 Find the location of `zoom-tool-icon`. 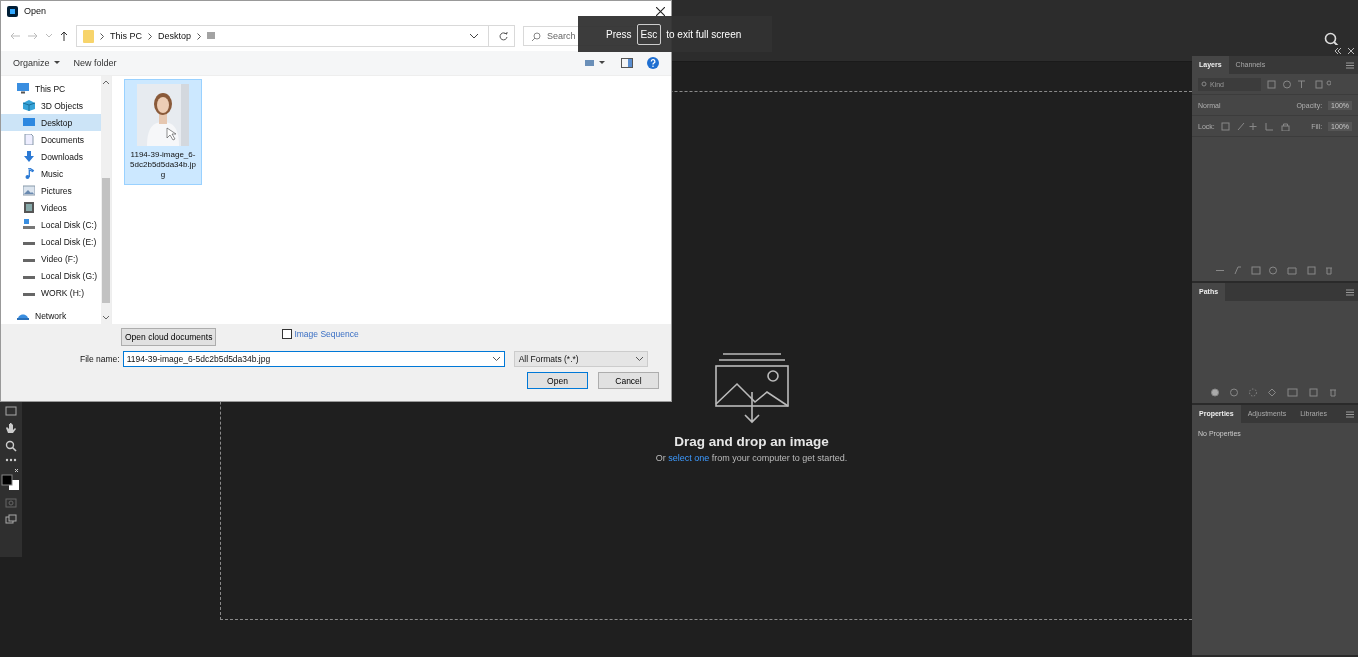

zoom-tool-icon is located at coordinates (11, 446).